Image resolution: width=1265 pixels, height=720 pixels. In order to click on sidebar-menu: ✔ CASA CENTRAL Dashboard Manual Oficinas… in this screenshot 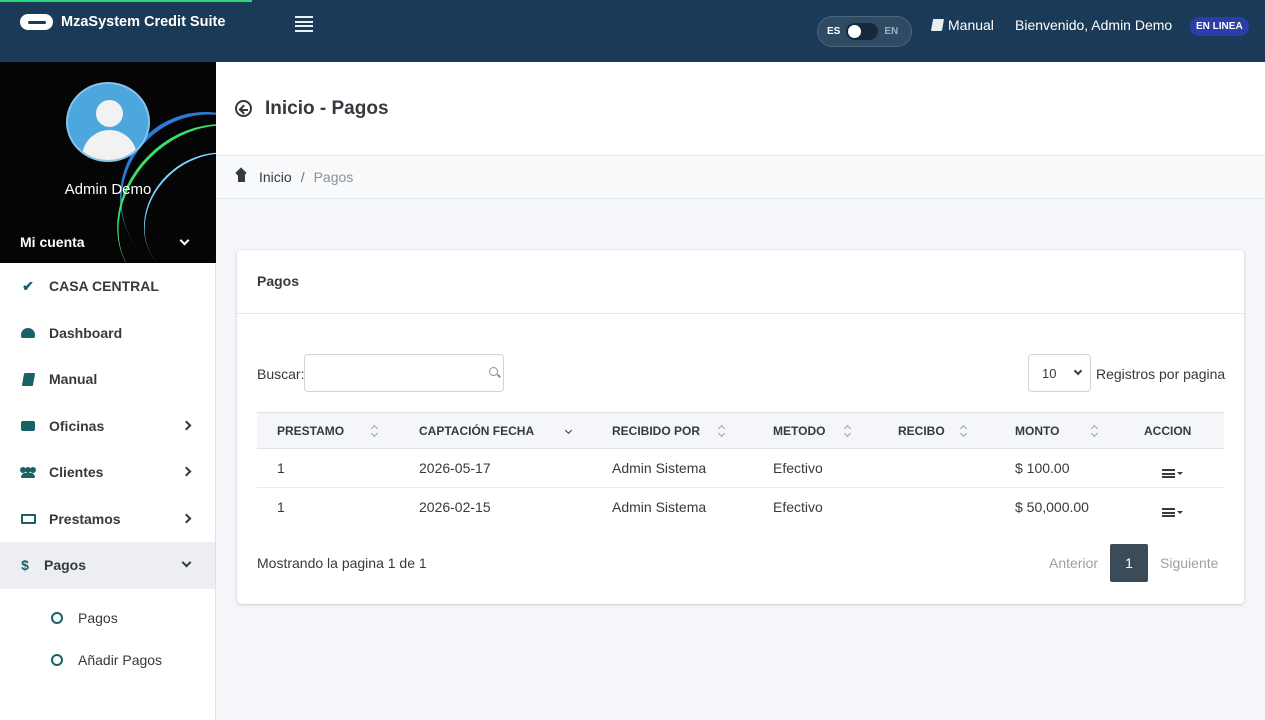, I will do `click(107, 426)`.